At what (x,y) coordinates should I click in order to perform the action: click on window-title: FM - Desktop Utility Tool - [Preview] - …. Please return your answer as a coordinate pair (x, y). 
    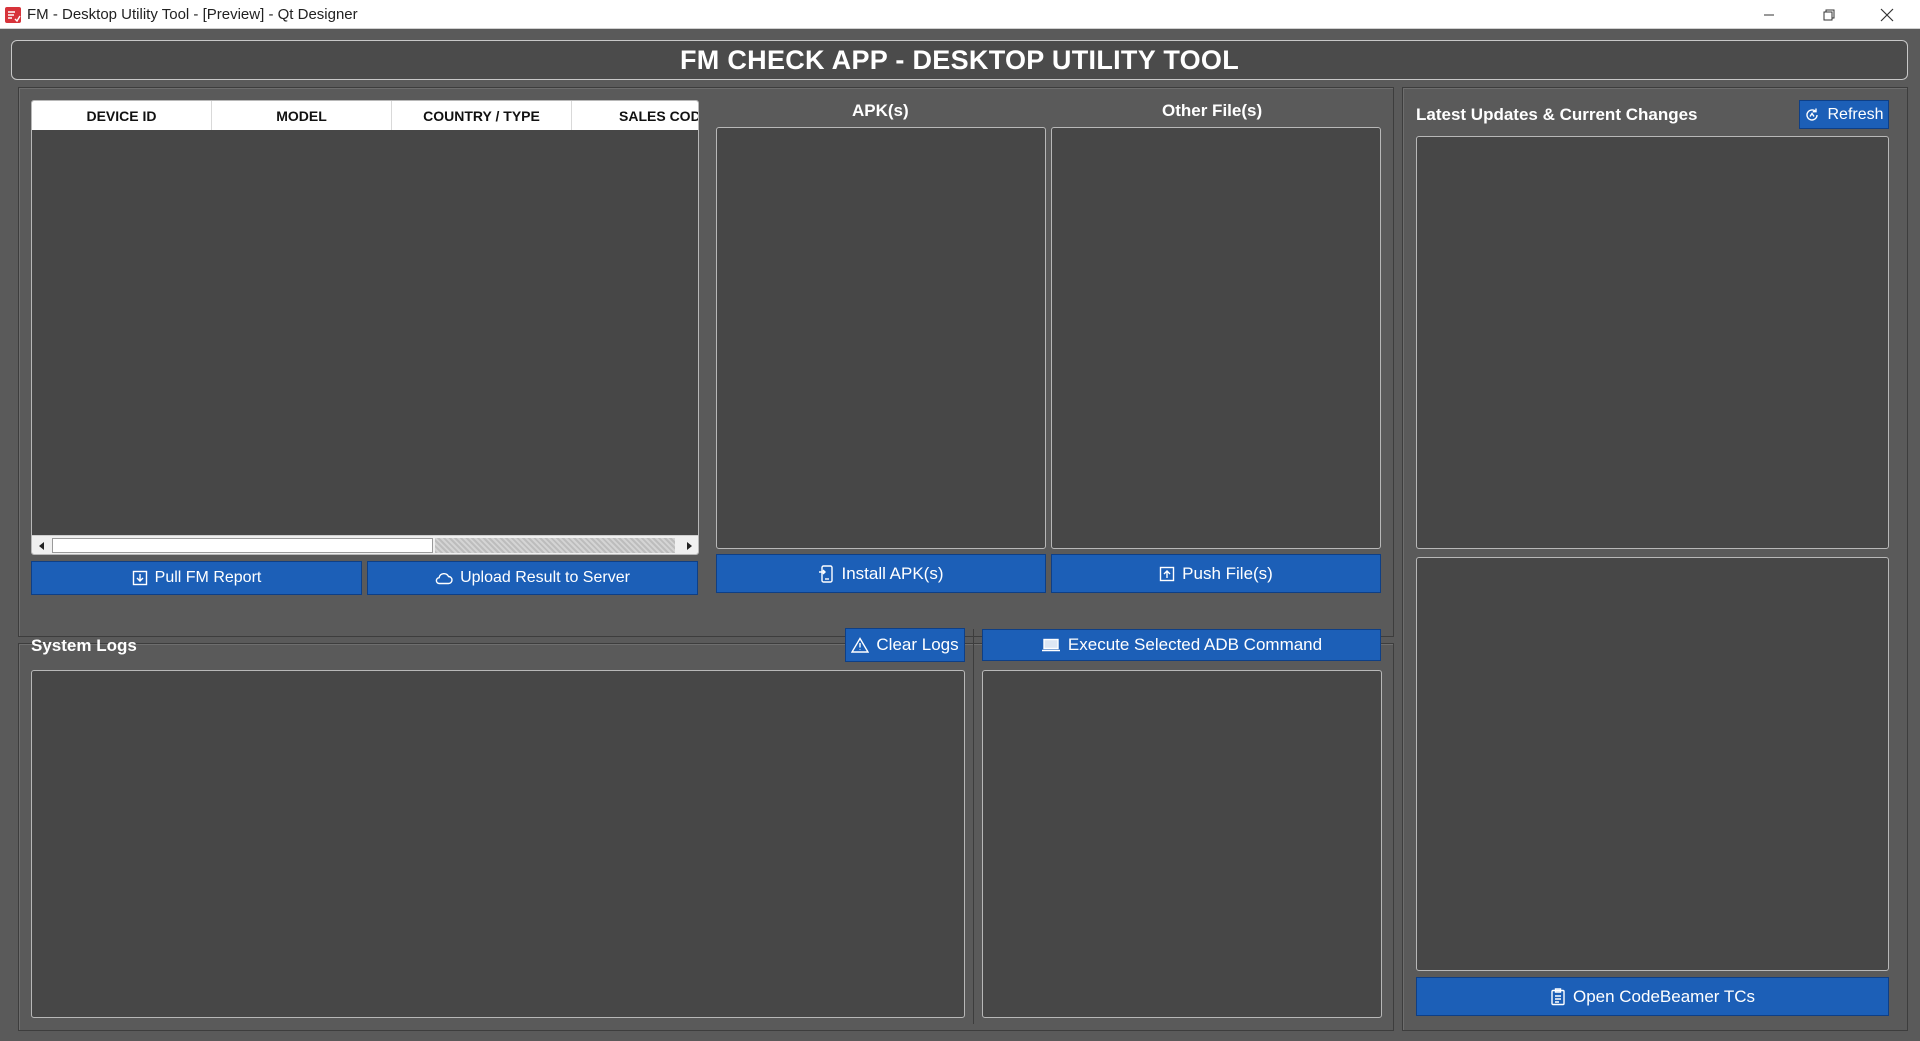
    Looking at the image, I should click on (192, 14).